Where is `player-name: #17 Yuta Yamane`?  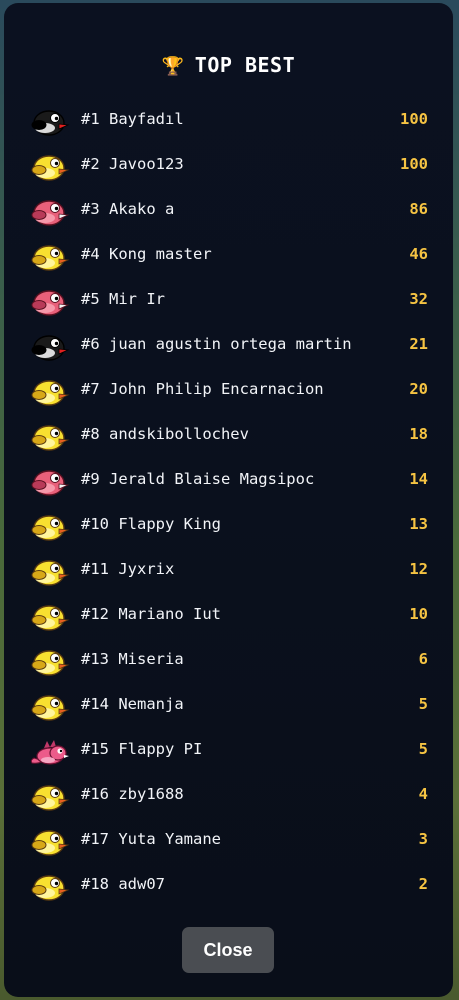 player-name: #17 Yuta Yamane is located at coordinates (151, 839).